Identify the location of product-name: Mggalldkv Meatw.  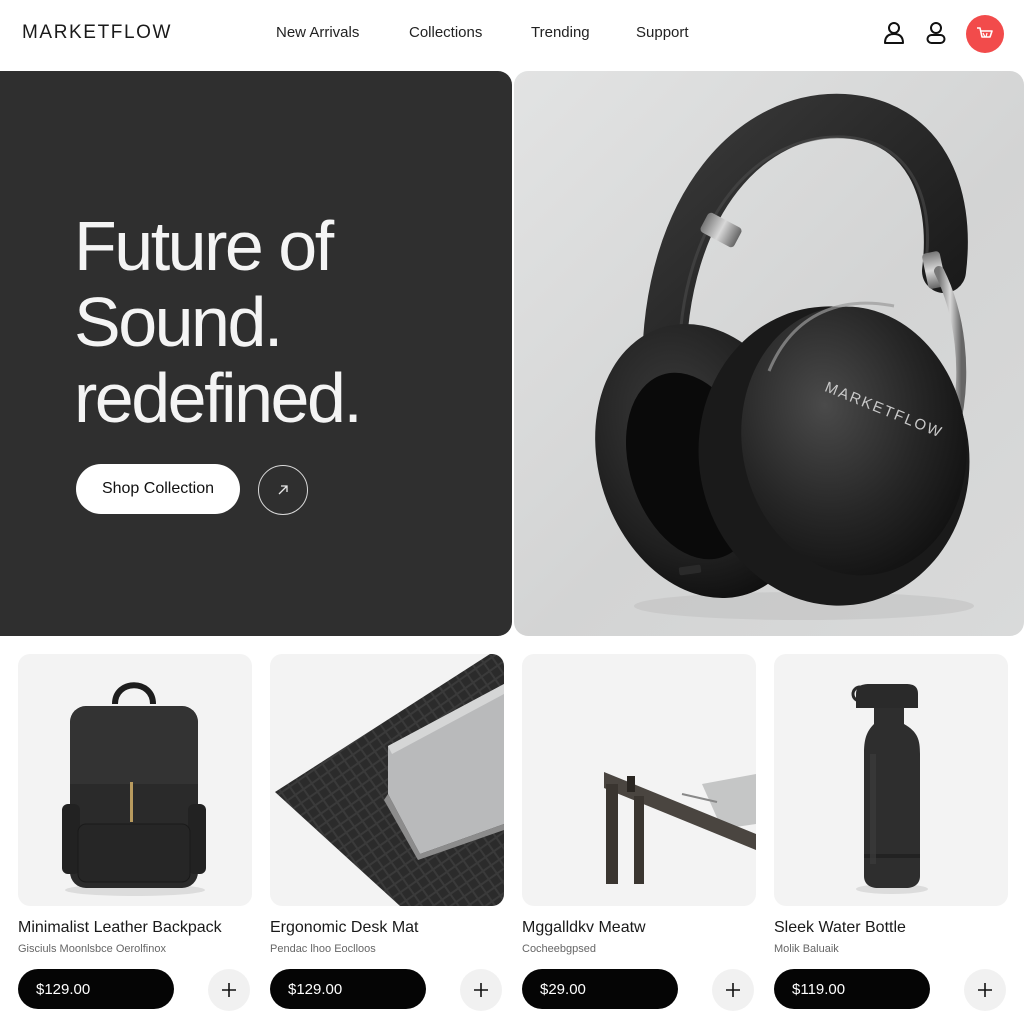
(584, 928).